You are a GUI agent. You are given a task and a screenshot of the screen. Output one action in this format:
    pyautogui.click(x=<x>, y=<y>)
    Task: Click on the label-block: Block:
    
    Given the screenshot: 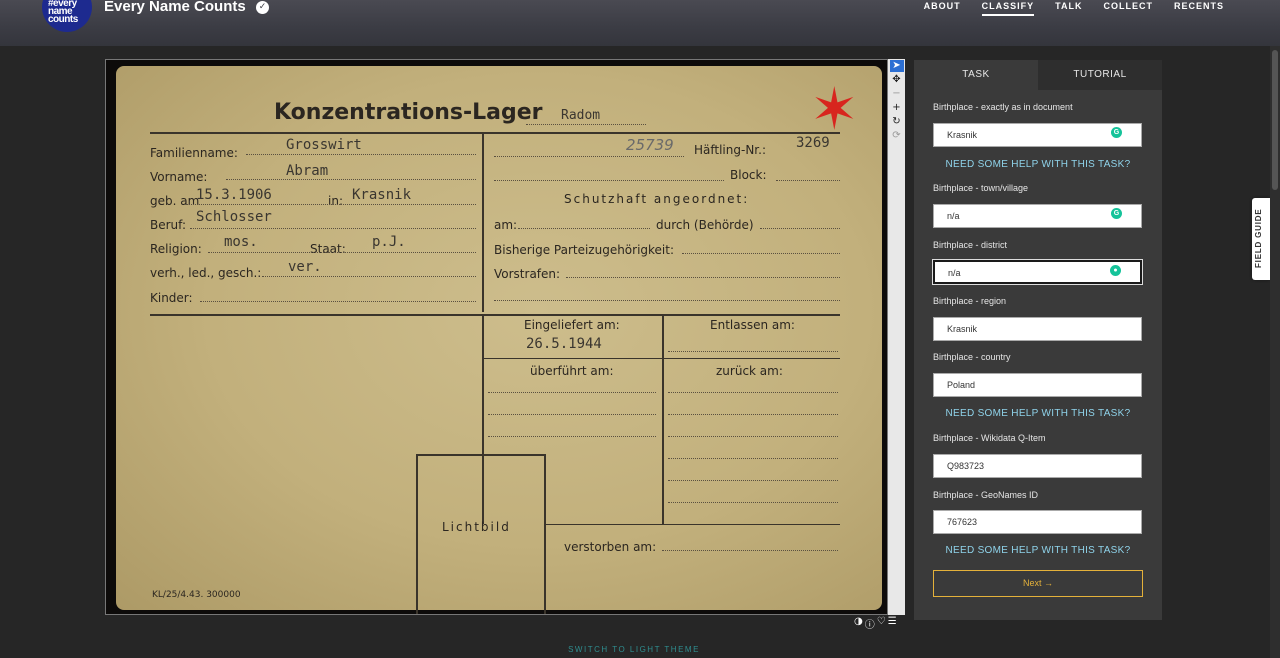 What is the action you would take?
    pyautogui.click(x=748, y=175)
    